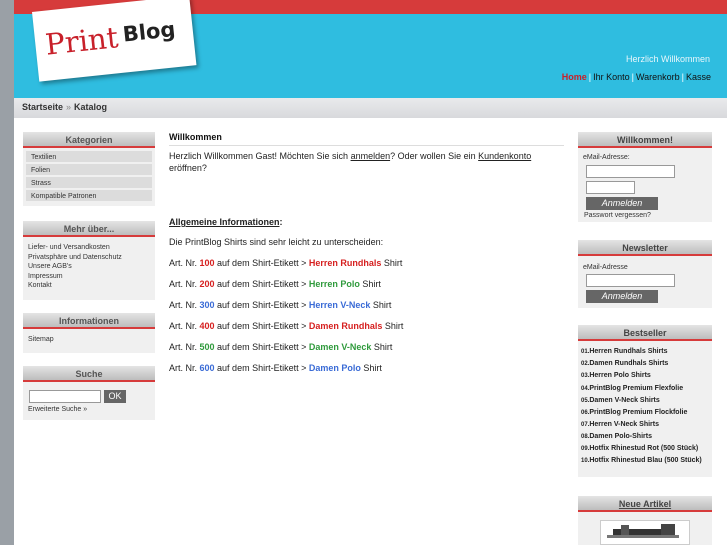  I want to click on search-ok-button: OK, so click(115, 396).